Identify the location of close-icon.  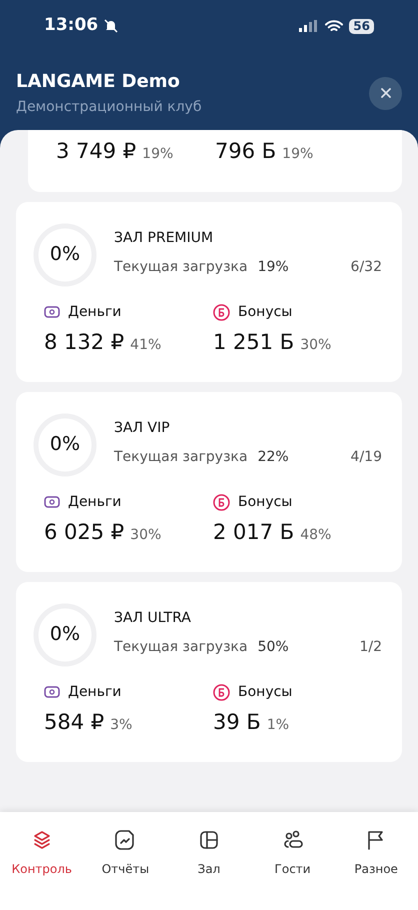
(386, 93).